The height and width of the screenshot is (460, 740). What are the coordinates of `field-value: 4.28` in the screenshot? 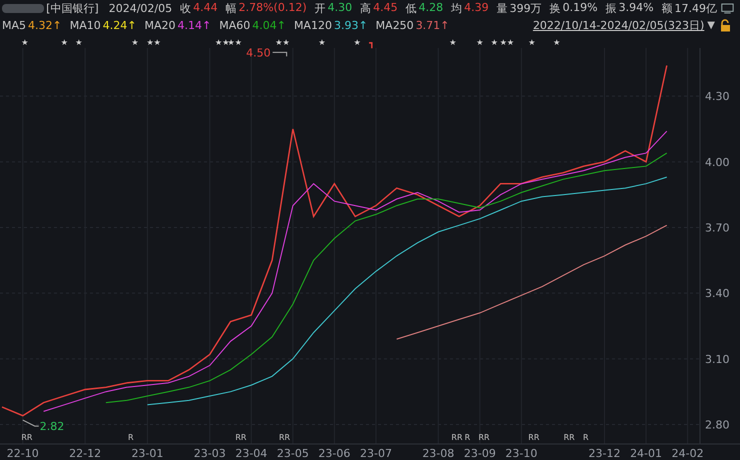 It's located at (431, 8).